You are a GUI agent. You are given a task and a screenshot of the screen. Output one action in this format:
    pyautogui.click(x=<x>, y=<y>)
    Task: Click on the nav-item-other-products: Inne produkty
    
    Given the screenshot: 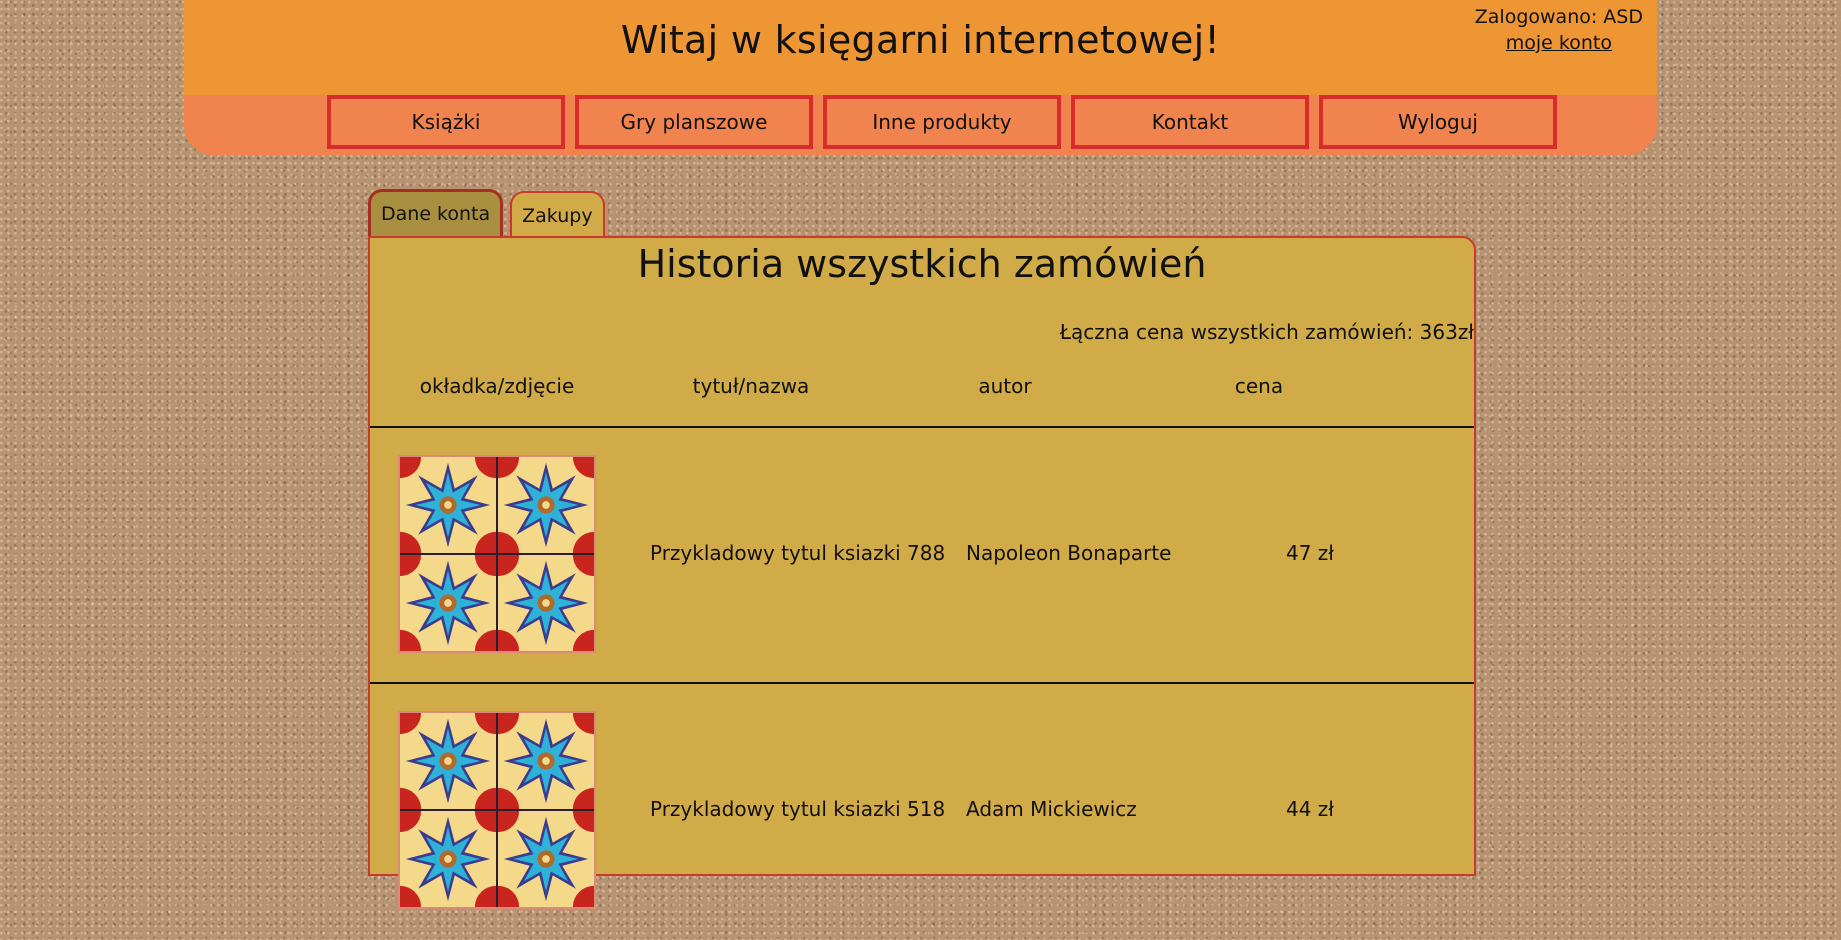 What is the action you would take?
    pyautogui.click(x=942, y=122)
    